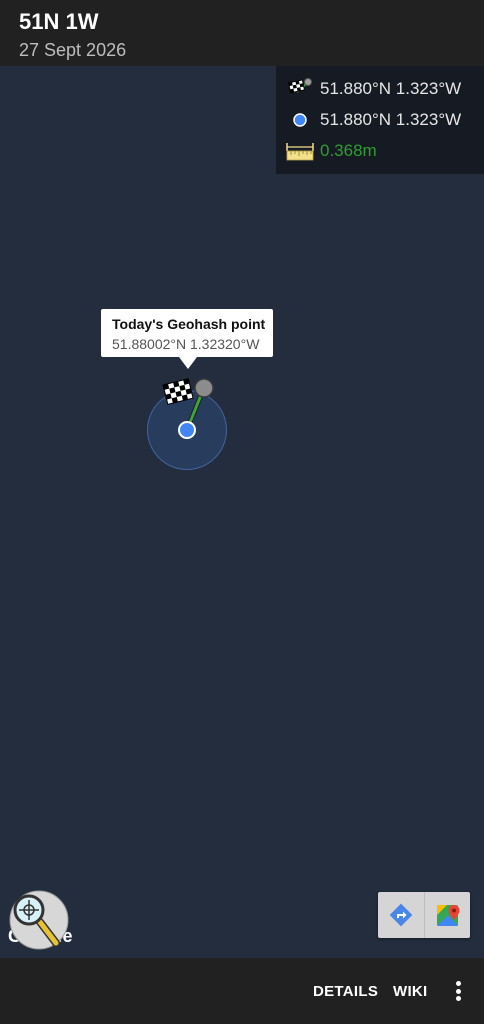 The height and width of the screenshot is (1024, 484). What do you see at coordinates (391, 88) in the screenshot?
I see `destination-coords: 51.880°N 1.323°W` at bounding box center [391, 88].